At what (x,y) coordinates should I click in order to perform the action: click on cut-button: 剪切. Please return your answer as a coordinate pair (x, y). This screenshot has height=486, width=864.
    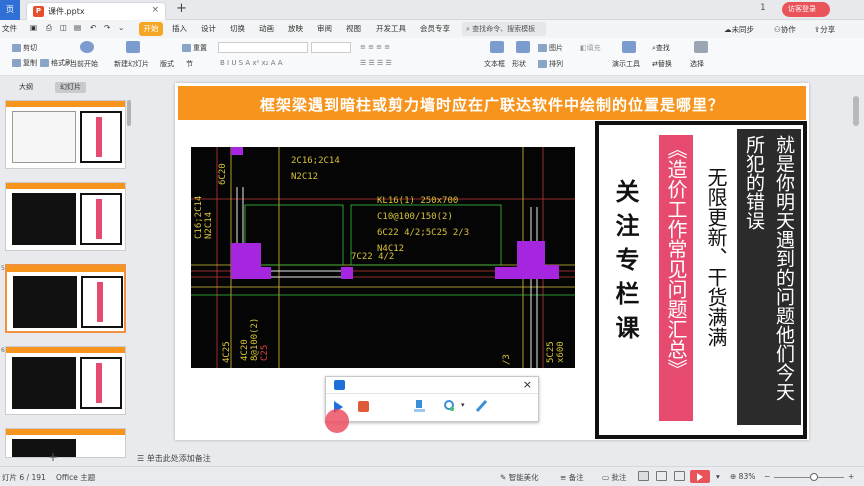
    Looking at the image, I should click on (24, 48).